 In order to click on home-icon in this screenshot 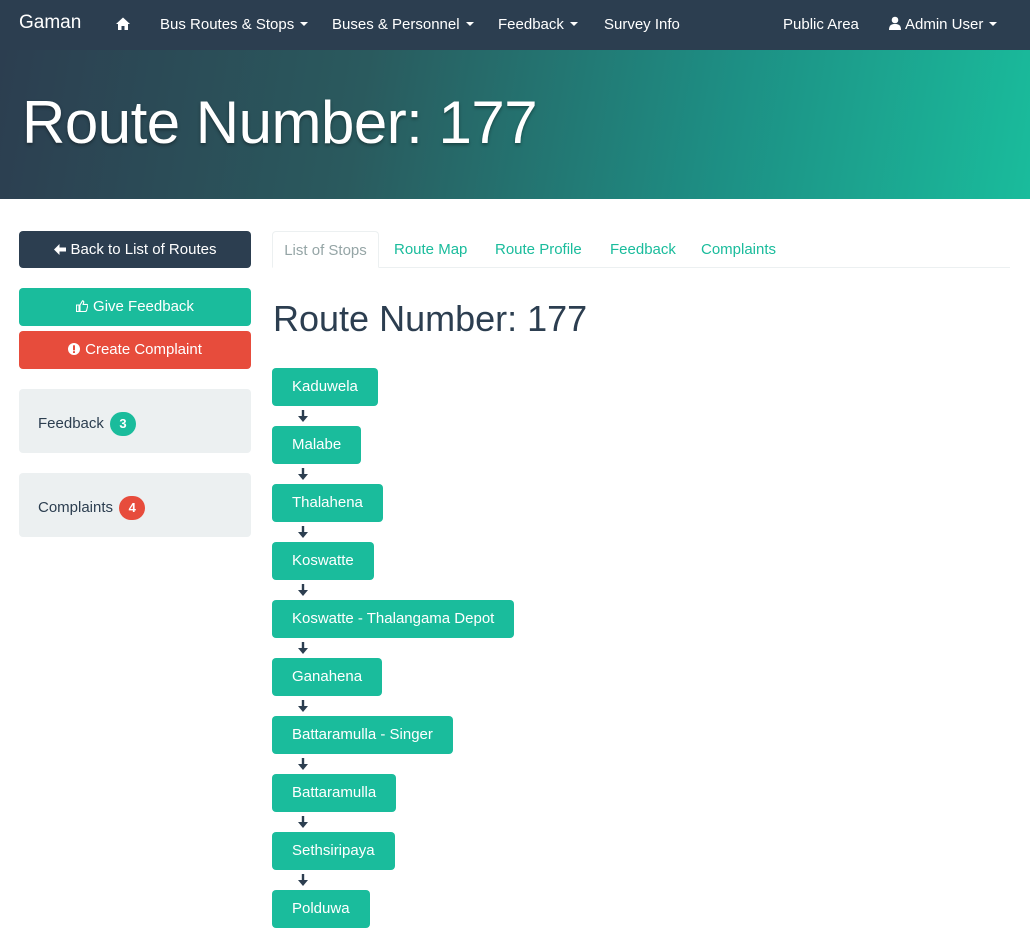, I will do `click(123, 24)`.